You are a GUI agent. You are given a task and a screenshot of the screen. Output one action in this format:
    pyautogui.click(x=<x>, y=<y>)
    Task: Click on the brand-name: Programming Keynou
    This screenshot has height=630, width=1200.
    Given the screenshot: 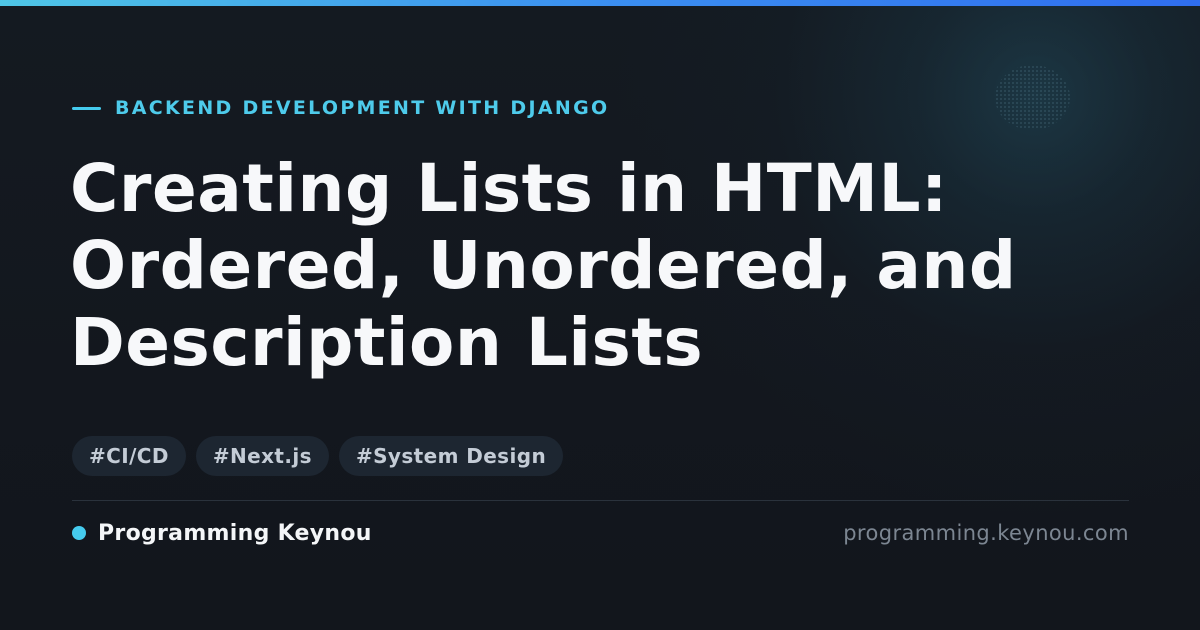 What is the action you would take?
    pyautogui.click(x=235, y=533)
    